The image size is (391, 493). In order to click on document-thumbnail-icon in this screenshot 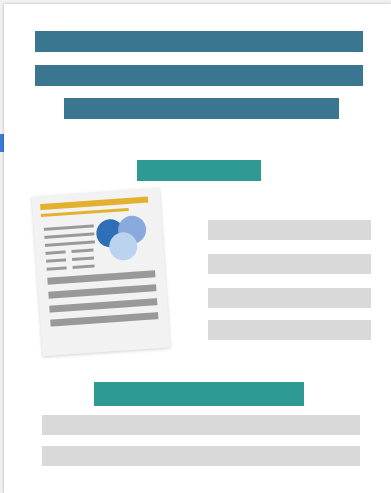, I will do `click(101, 272)`.